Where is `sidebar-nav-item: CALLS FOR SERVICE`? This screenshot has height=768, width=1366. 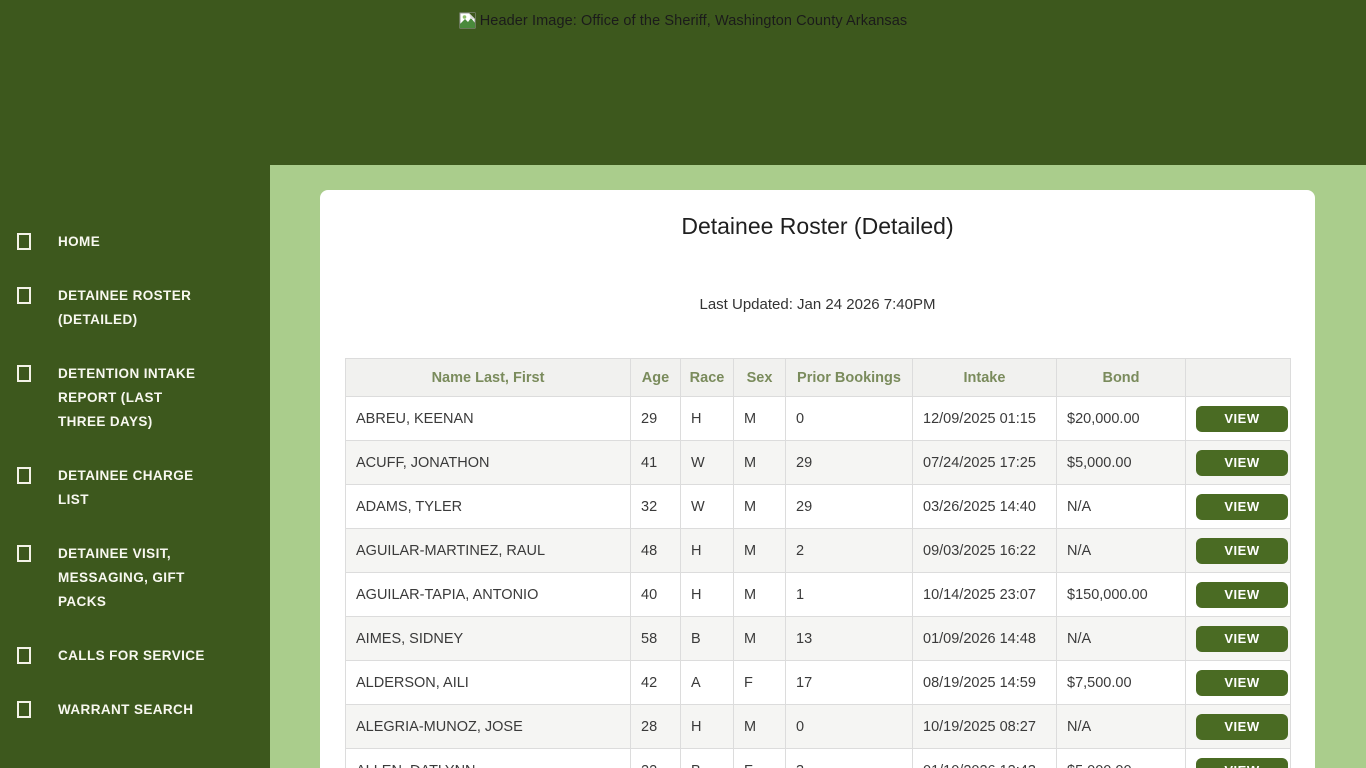 sidebar-nav-item: CALLS FOR SERVICE is located at coordinates (135, 656).